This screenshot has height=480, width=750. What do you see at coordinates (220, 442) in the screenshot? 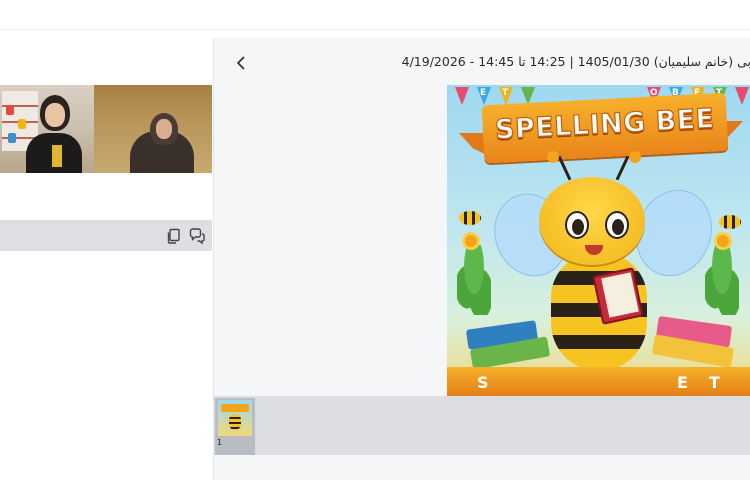
I see `thumbnail-number: 1` at bounding box center [220, 442].